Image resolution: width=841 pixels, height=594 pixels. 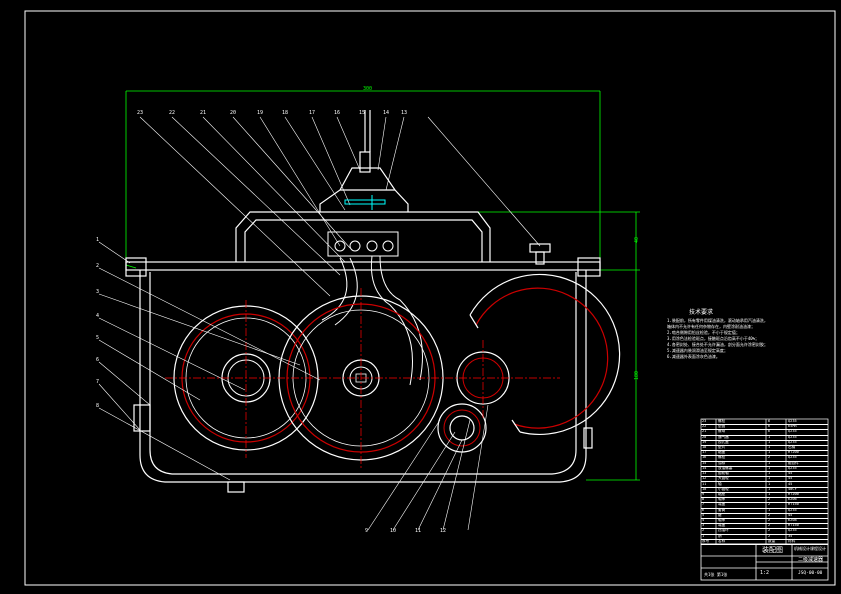 What do you see at coordinates (772, 550) in the screenshot?
I see `title-drawing-name: 装配图` at bounding box center [772, 550].